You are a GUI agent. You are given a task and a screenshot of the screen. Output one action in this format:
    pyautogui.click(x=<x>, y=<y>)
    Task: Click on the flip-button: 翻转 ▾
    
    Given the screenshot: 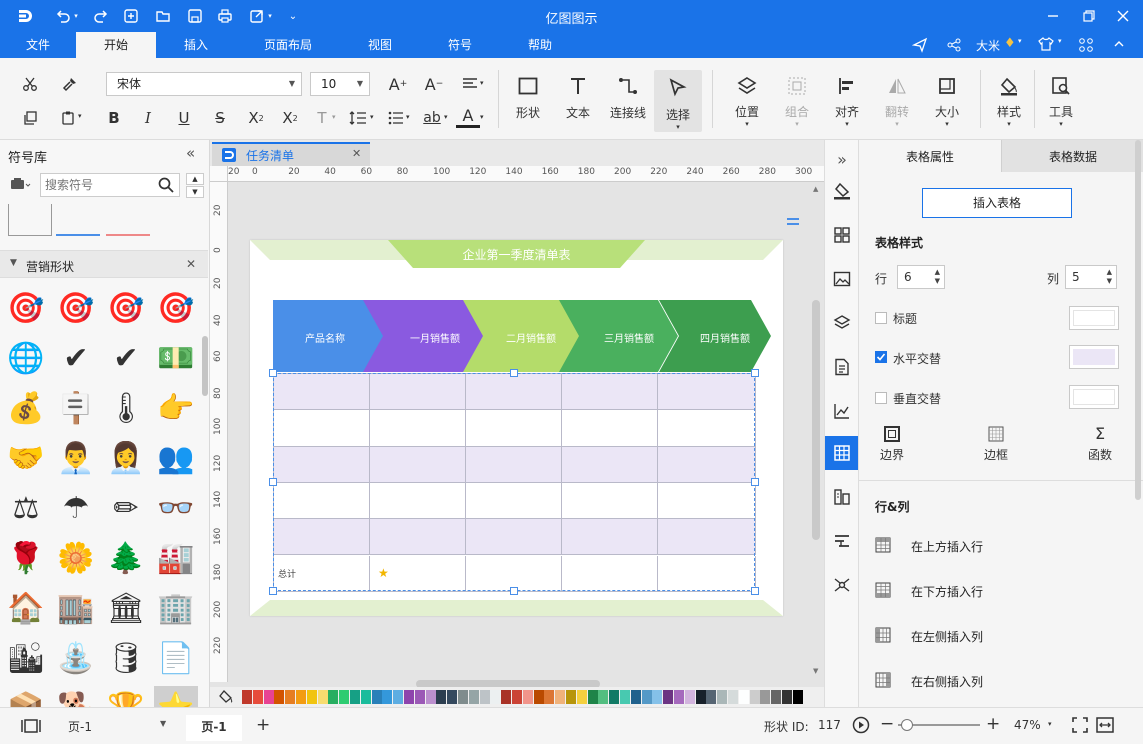 What is the action you would take?
    pyautogui.click(x=897, y=98)
    